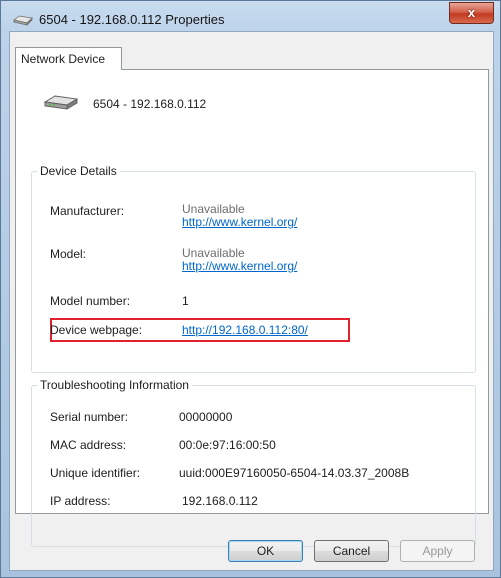  I want to click on ip-address-label: IP address:, so click(80, 501).